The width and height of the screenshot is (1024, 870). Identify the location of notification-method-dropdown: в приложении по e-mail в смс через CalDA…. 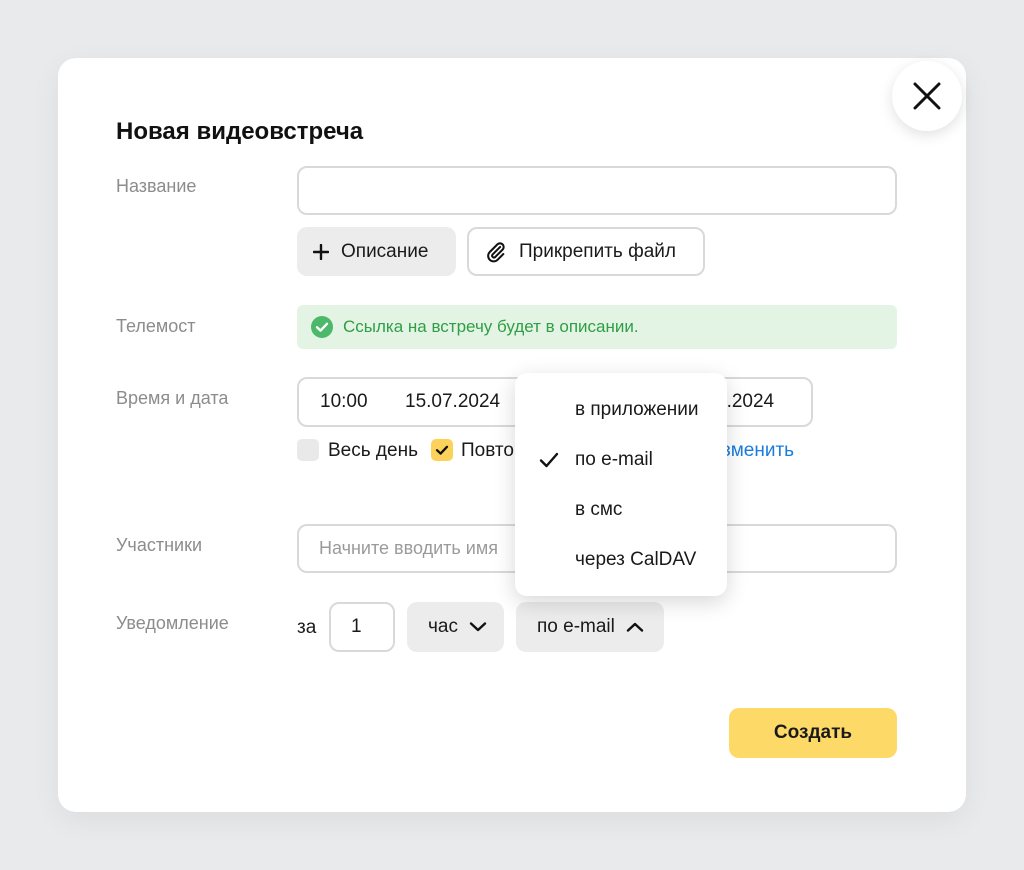
(621, 484).